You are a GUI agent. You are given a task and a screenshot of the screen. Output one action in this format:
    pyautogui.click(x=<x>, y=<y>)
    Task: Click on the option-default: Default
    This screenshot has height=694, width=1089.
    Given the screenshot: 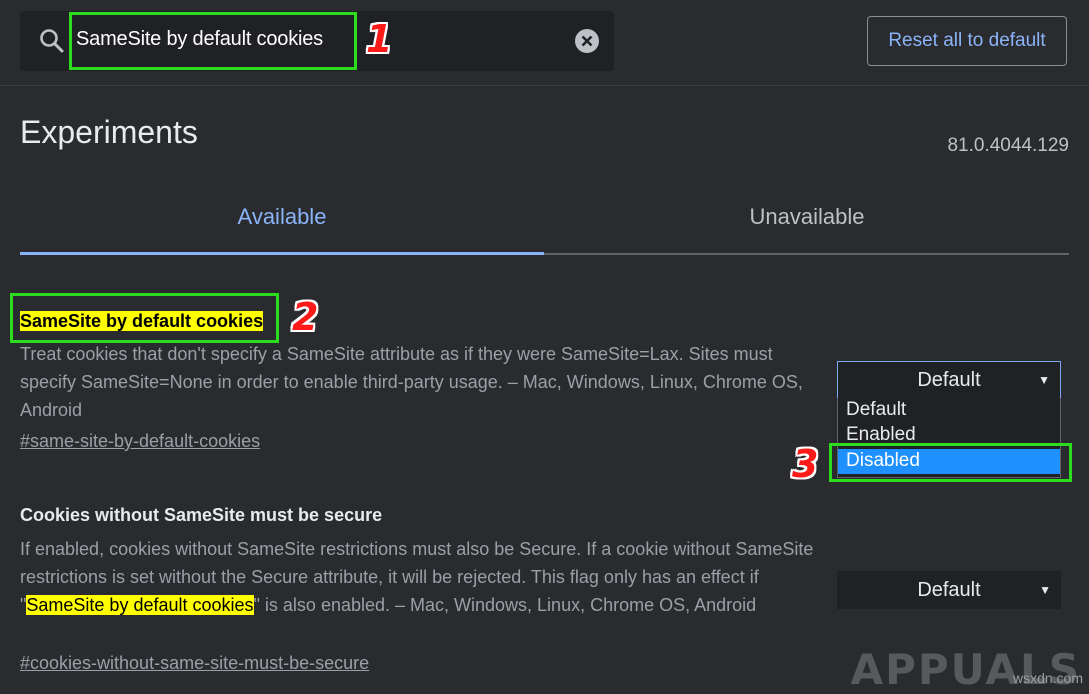 What is the action you would take?
    pyautogui.click(x=876, y=410)
    